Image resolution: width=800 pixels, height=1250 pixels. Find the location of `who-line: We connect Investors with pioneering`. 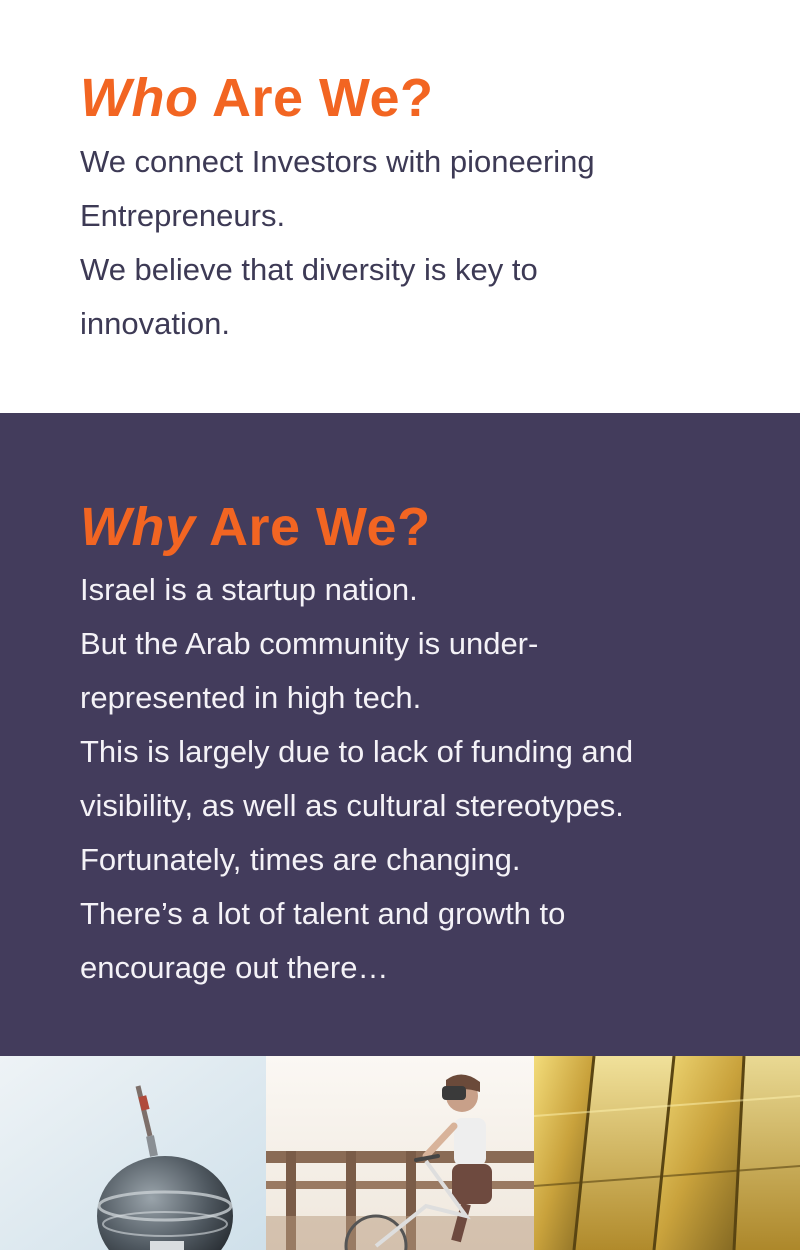

who-line: We connect Investors with pioneering is located at coordinates (337, 161).